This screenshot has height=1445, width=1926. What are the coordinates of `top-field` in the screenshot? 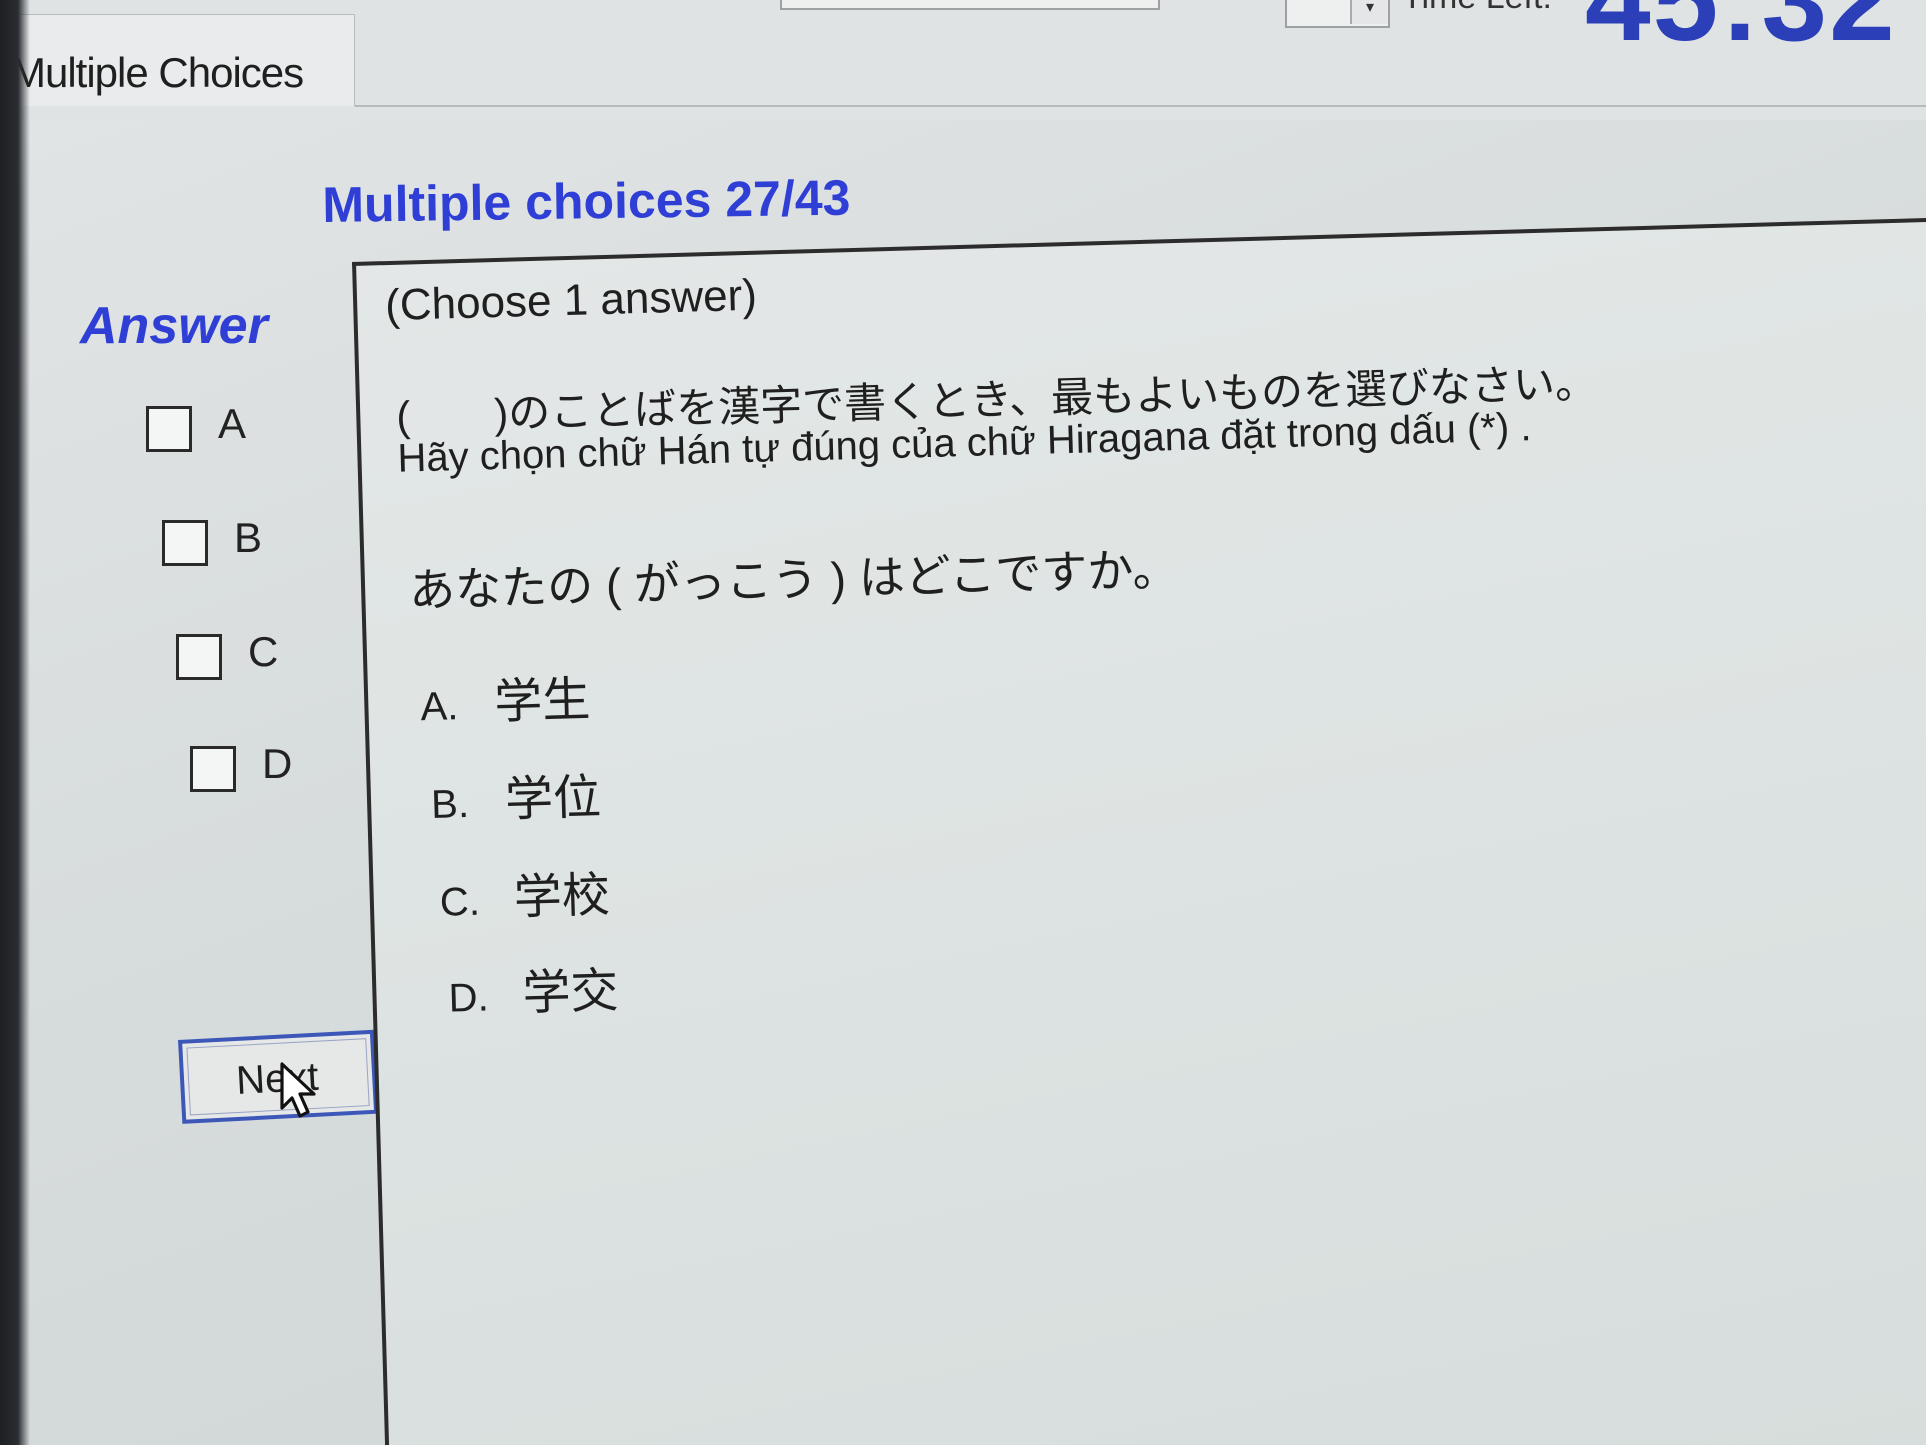 It's located at (970, 5).